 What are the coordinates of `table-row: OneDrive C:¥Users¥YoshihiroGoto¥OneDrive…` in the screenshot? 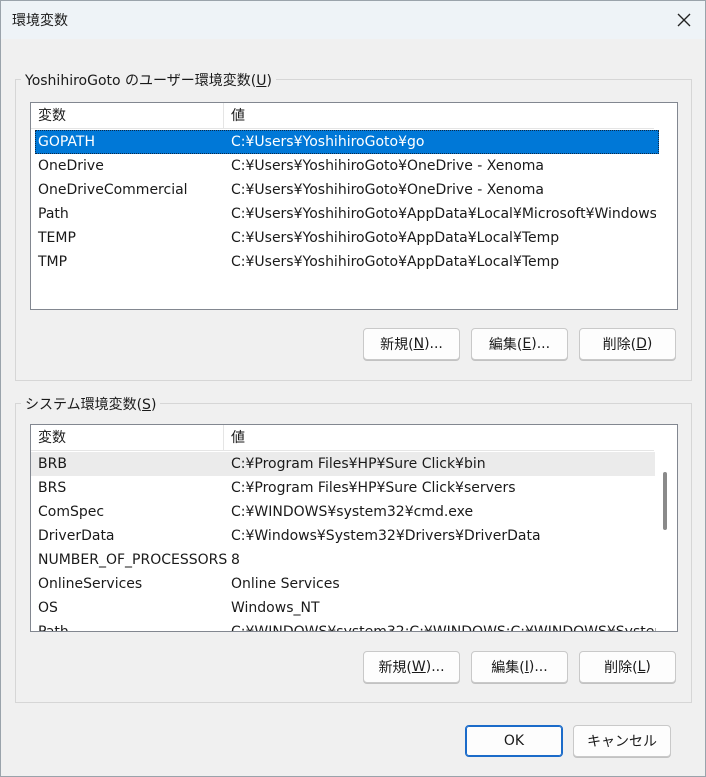 It's located at (354, 166).